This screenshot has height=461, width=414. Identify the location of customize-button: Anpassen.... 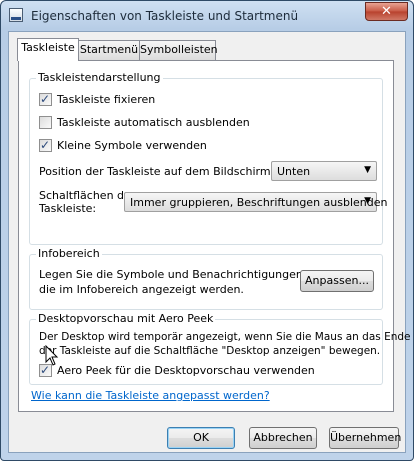
(337, 281).